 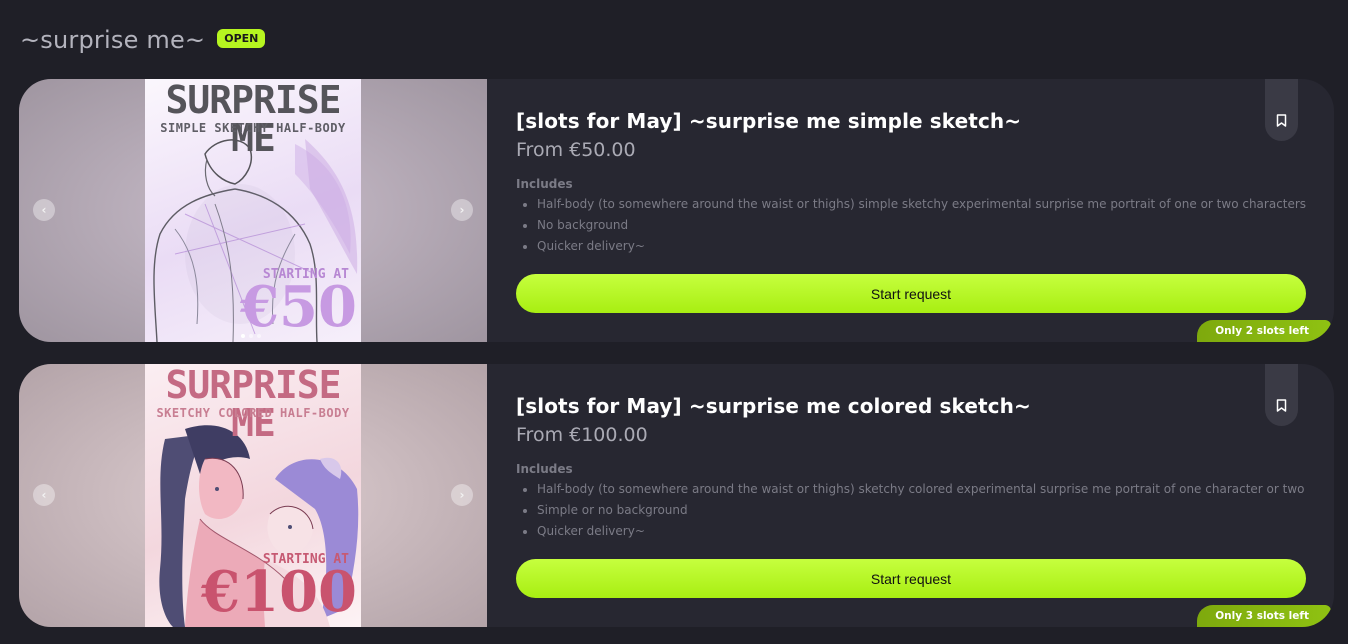 What do you see at coordinates (1264, 616) in the screenshot?
I see `slots-left-badge: Only 3 slots left` at bounding box center [1264, 616].